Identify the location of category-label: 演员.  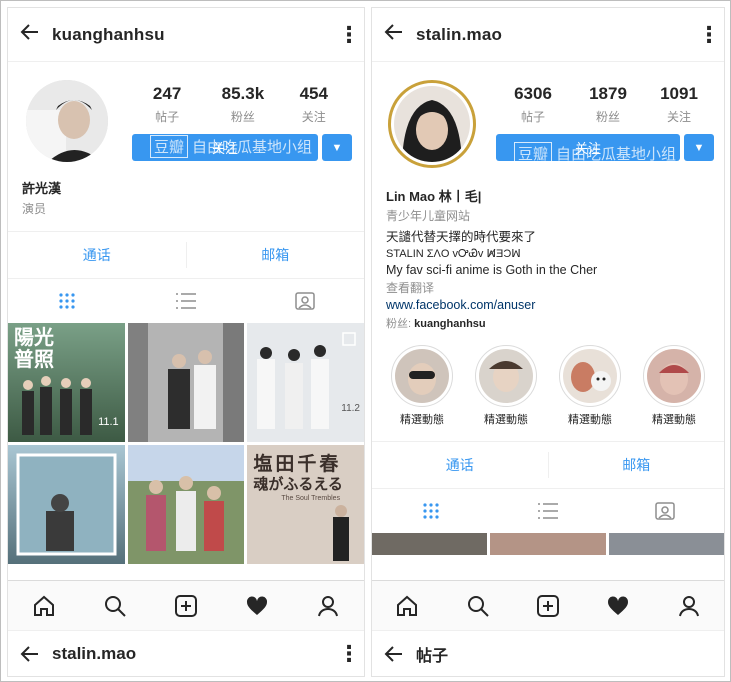
(34, 209).